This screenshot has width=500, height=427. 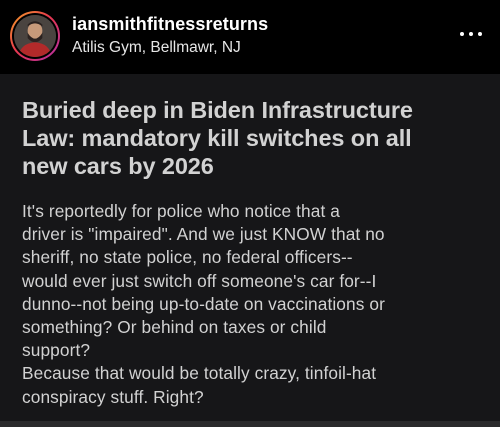 I want to click on profile-photo-icon, so click(x=35, y=36).